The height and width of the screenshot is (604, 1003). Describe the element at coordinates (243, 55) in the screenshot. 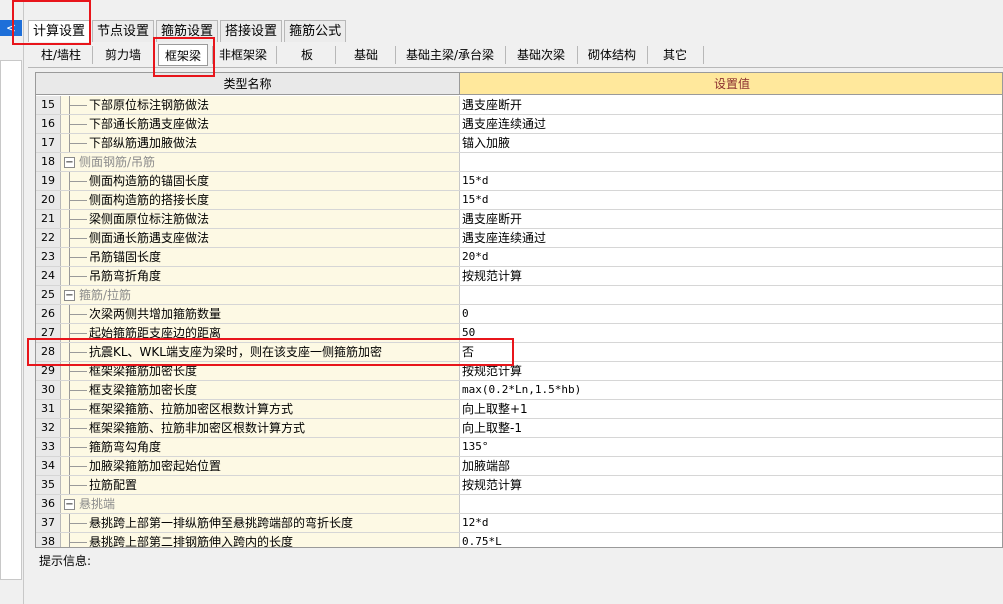

I see `subtab-non-frame-beam: 非框架梁` at that location.